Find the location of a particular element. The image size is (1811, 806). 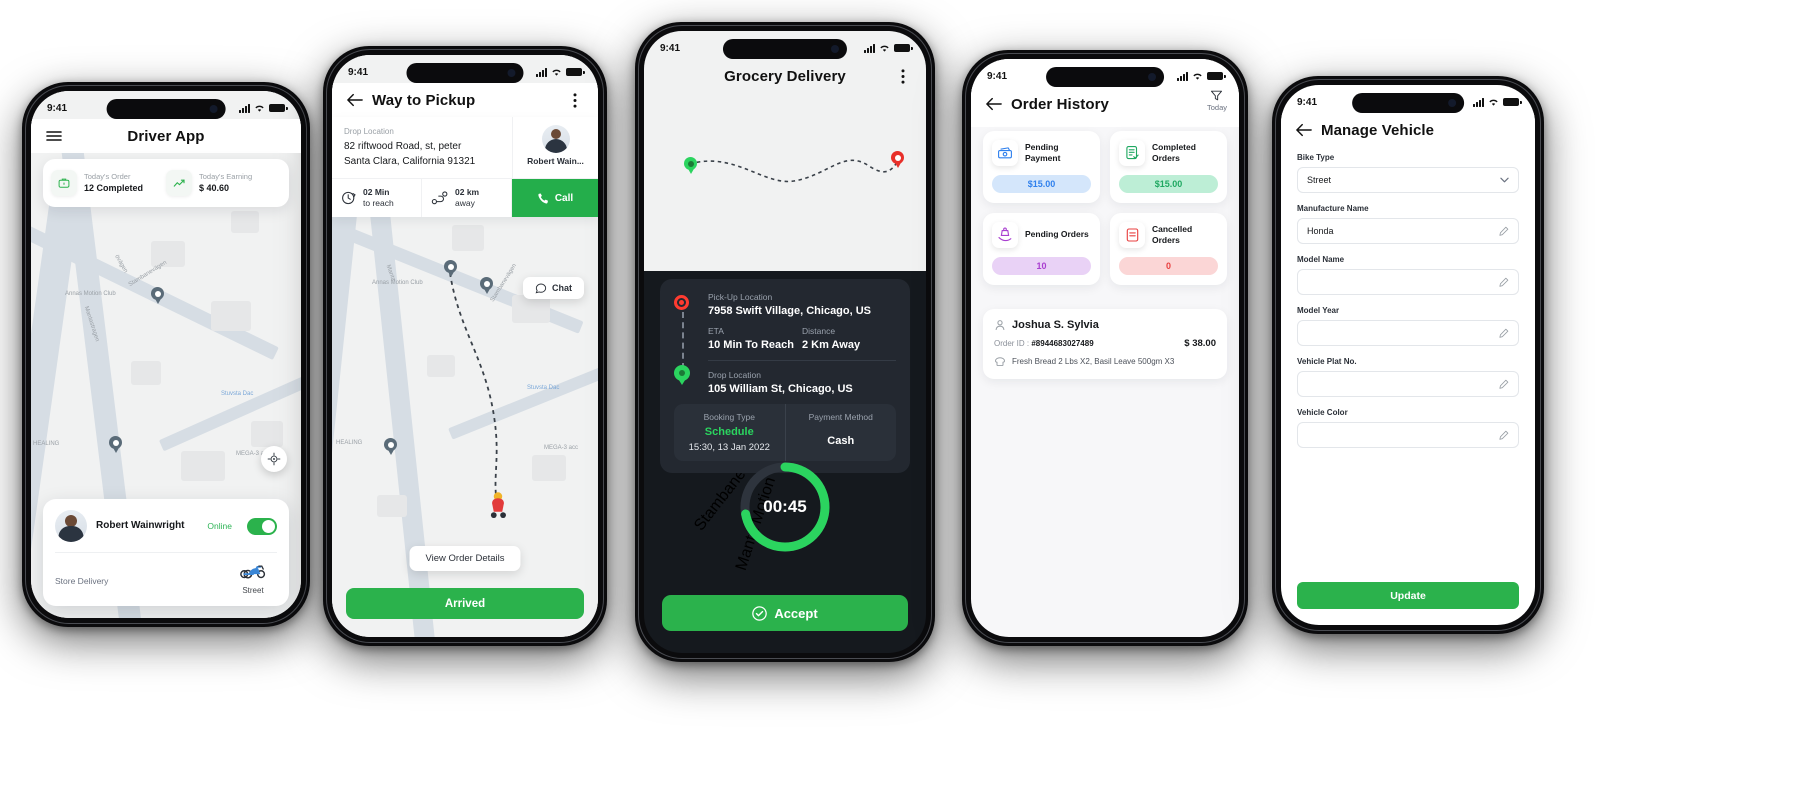

field-label-vehicle-color: Vehicle Color is located at coordinates (1322, 412).